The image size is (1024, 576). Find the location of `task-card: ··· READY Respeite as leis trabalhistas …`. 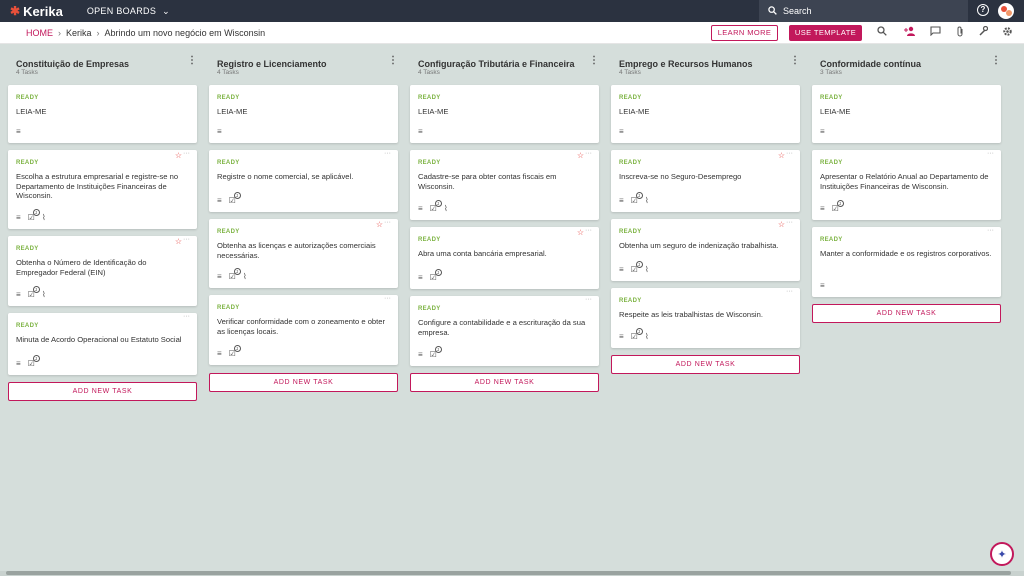

task-card: ··· READY Respeite as leis trabalhistas … is located at coordinates (705, 318).